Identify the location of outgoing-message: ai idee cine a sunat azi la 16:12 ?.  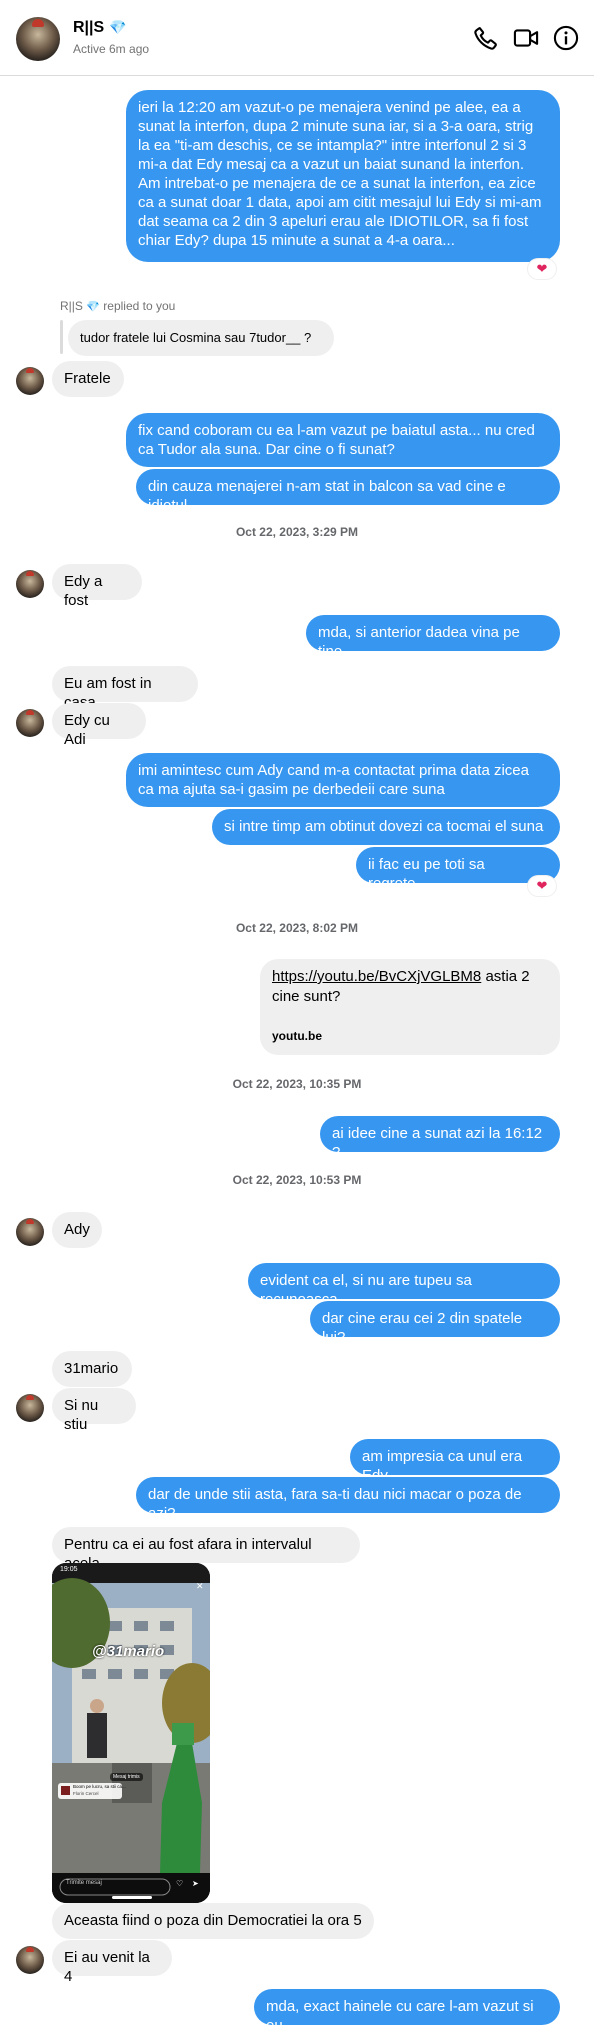
(440, 1138).